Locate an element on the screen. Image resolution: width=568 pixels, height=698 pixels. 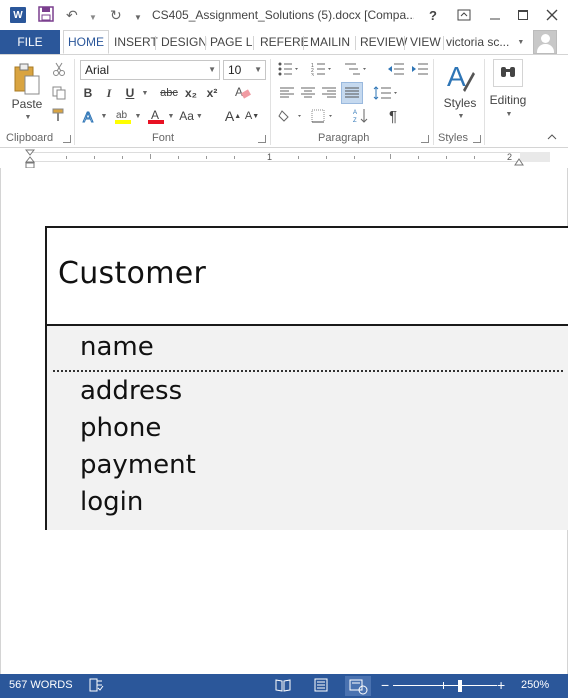
web-layout-icon is located at coordinates (358, 686).